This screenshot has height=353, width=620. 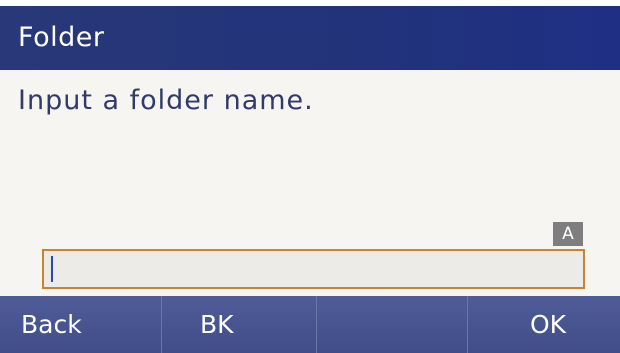 I want to click on text-cursor, so click(x=52, y=269).